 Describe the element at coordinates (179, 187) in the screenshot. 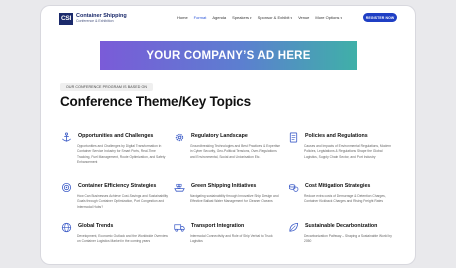

I see `ship-icon` at that location.